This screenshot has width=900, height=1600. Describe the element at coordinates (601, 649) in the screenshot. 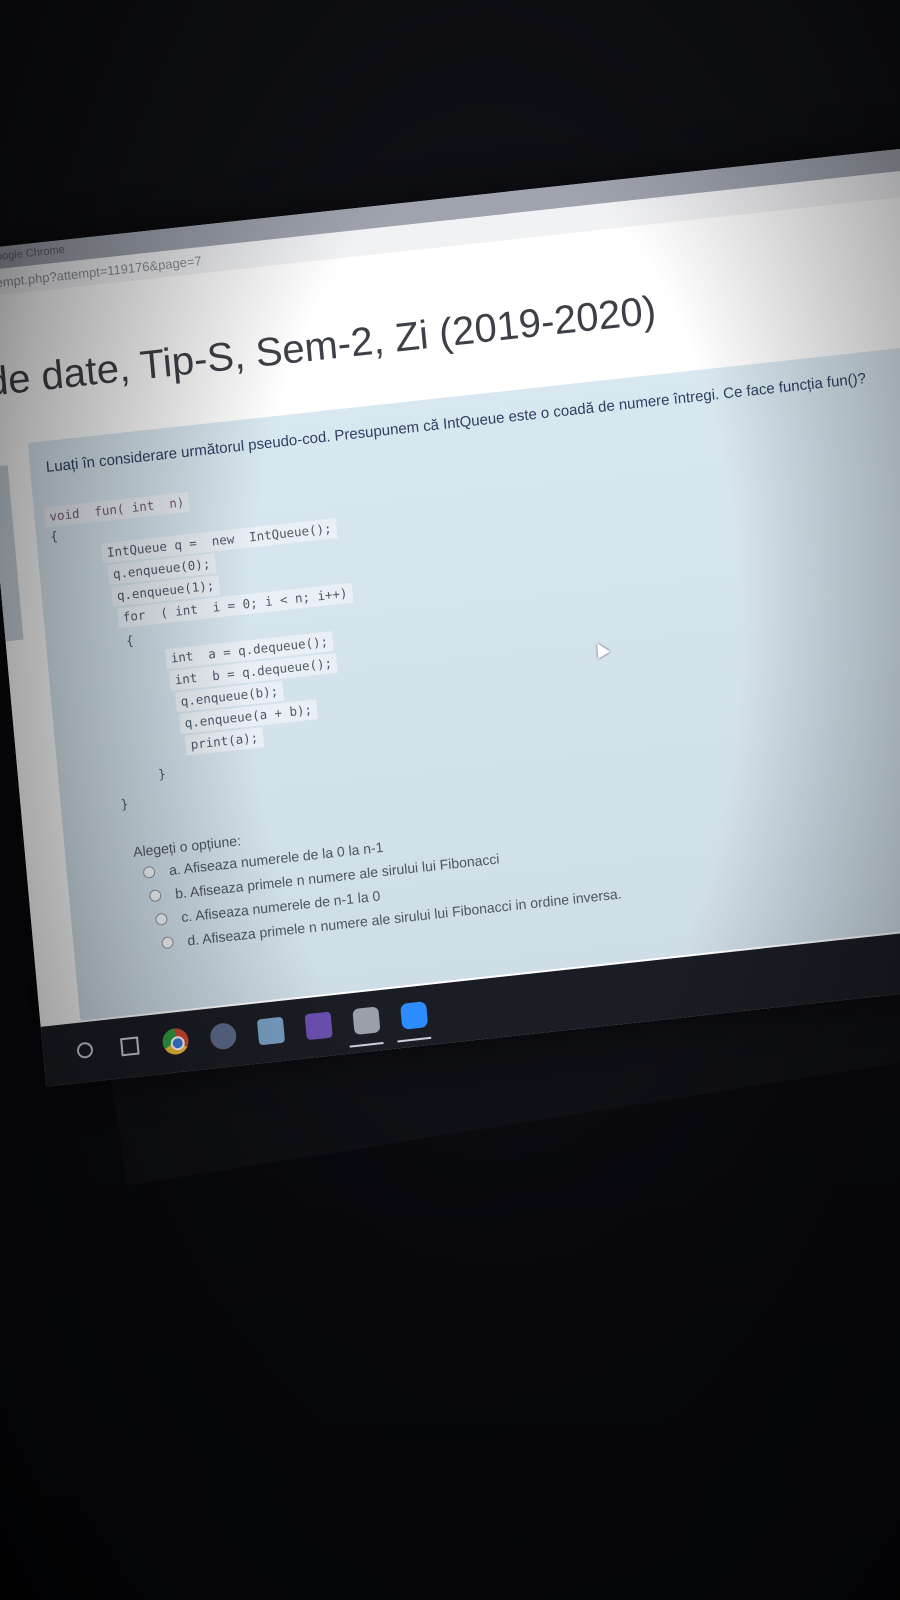

I see `mouse-cursor-icon` at that location.